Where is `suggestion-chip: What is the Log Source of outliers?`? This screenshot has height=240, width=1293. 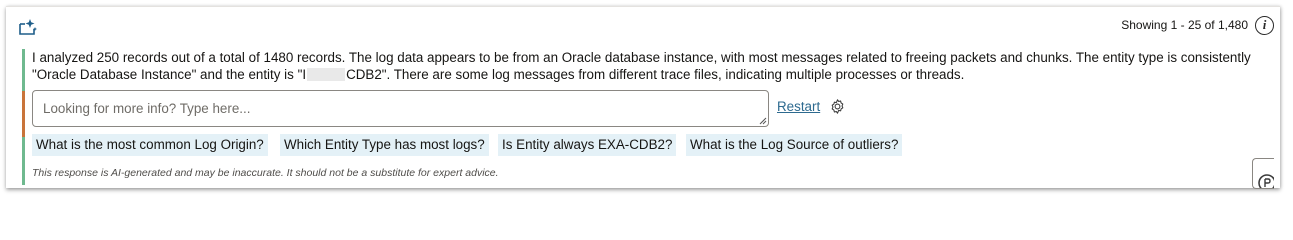
suggestion-chip: What is the Log Source of outliers? is located at coordinates (794, 145).